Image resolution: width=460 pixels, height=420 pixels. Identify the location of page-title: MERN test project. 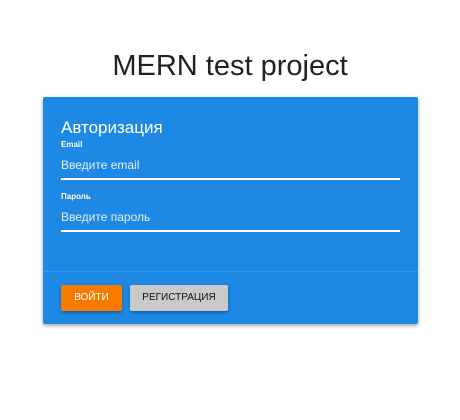
(230, 66).